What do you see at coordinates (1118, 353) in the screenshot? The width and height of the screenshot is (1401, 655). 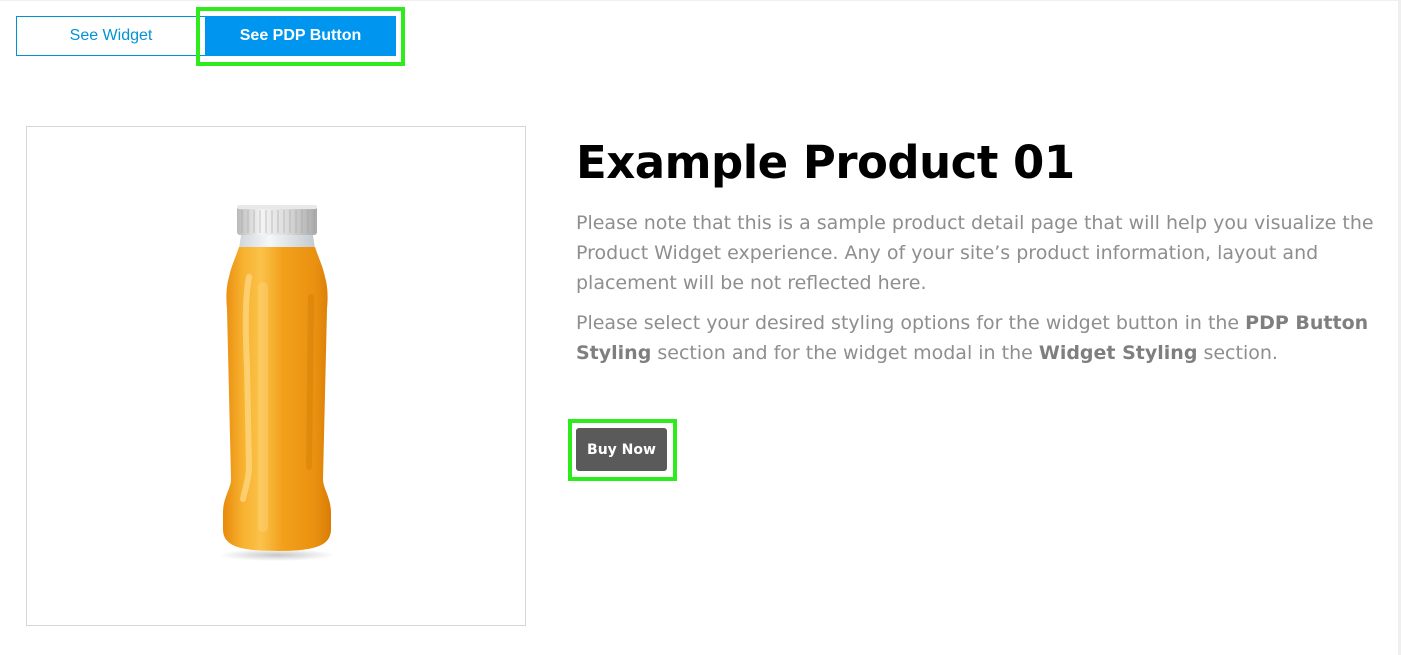 I see `widget-styling-label: Widget Styling` at bounding box center [1118, 353].